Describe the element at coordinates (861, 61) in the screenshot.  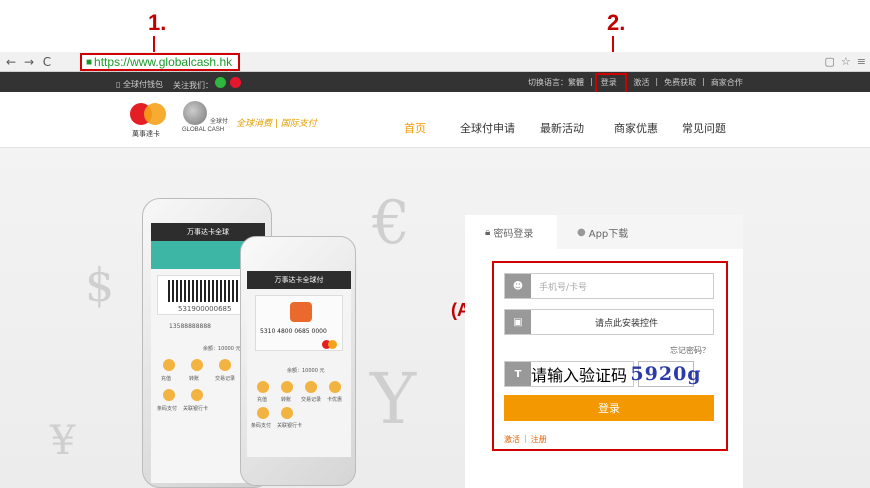
I see `menu-icon: ≡` at that location.